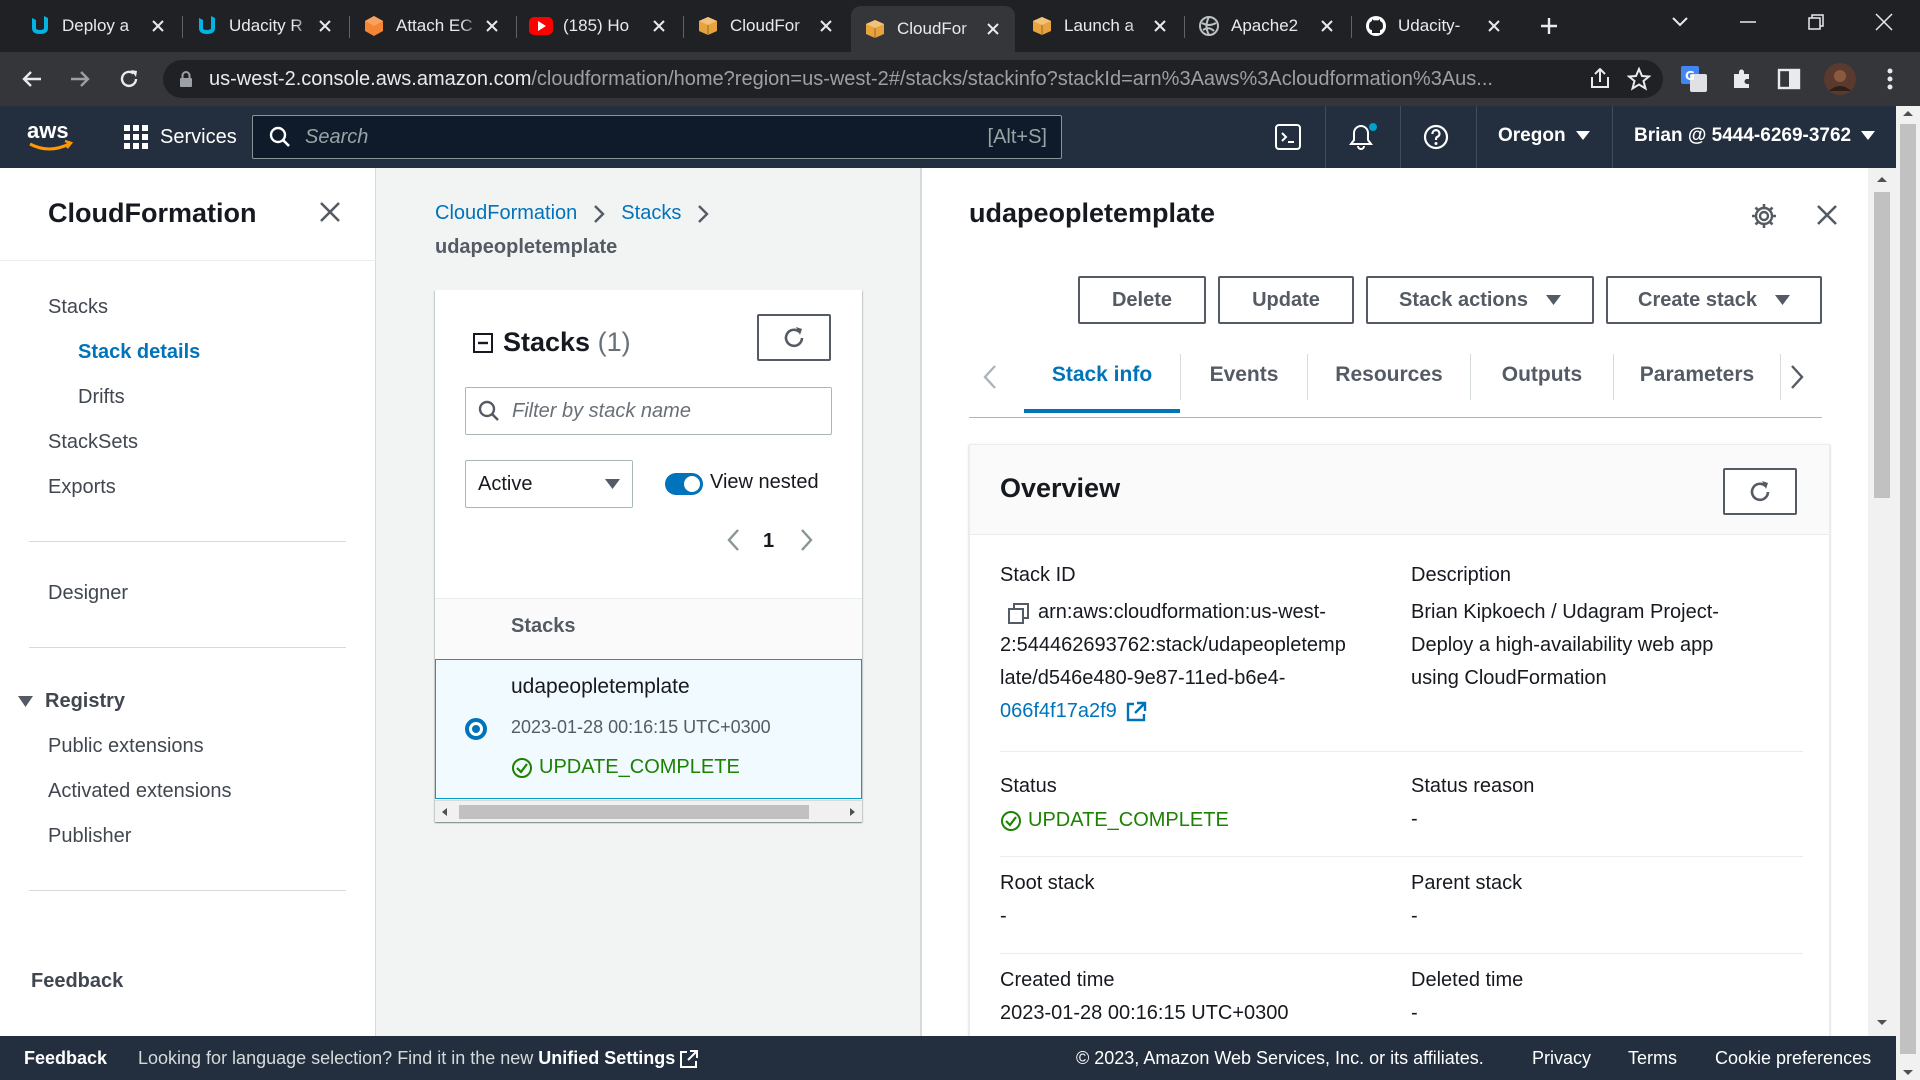  I want to click on tabs-scroll-right-icon, so click(1797, 377).